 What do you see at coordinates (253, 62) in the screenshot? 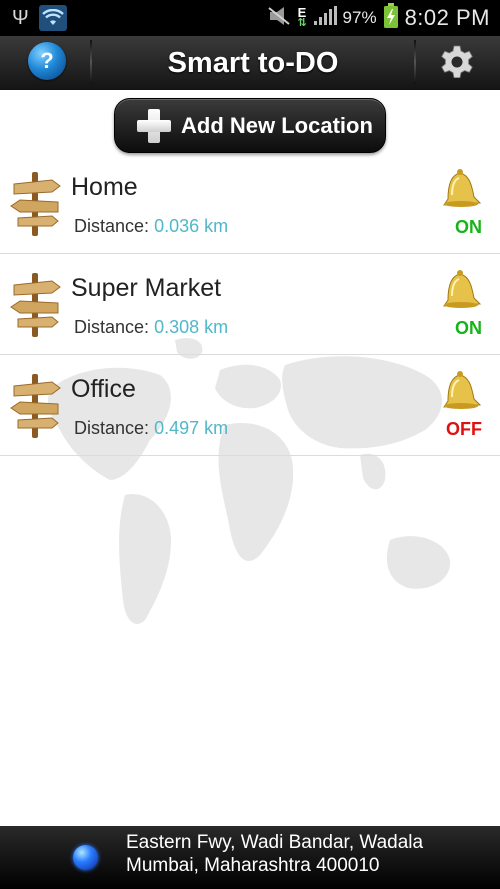
I see `app-title: Smart to-DO` at bounding box center [253, 62].